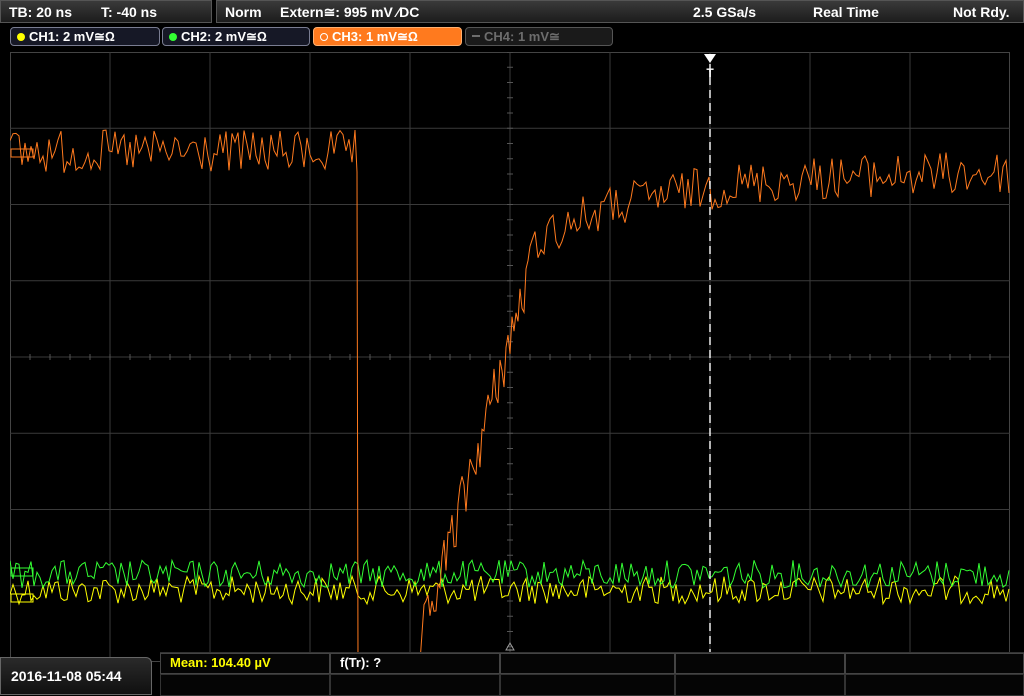 The height and width of the screenshot is (696, 1024). What do you see at coordinates (220, 662) in the screenshot?
I see `mean-measurement: Mean: 104.40 µV` at bounding box center [220, 662].